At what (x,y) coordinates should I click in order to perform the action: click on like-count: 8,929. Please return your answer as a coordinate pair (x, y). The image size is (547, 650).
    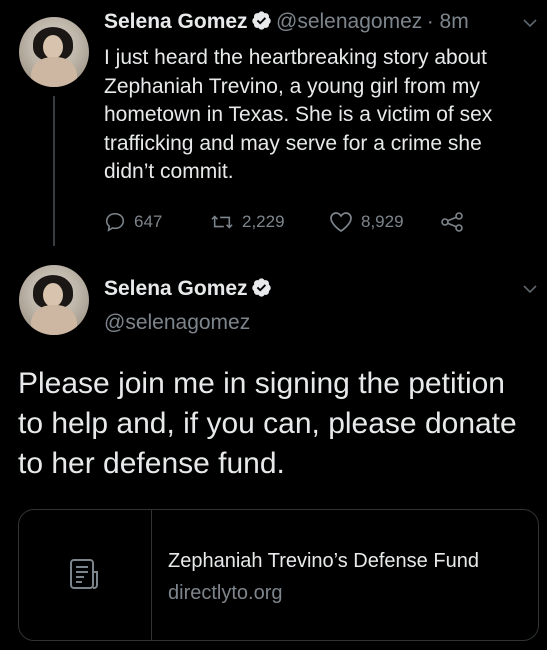
    Looking at the image, I should click on (382, 221).